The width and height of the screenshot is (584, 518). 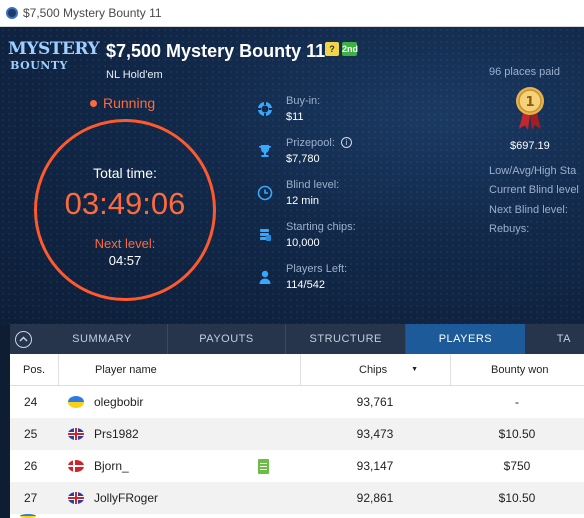 What do you see at coordinates (517, 402) in the screenshot?
I see `row-bounty: -` at bounding box center [517, 402].